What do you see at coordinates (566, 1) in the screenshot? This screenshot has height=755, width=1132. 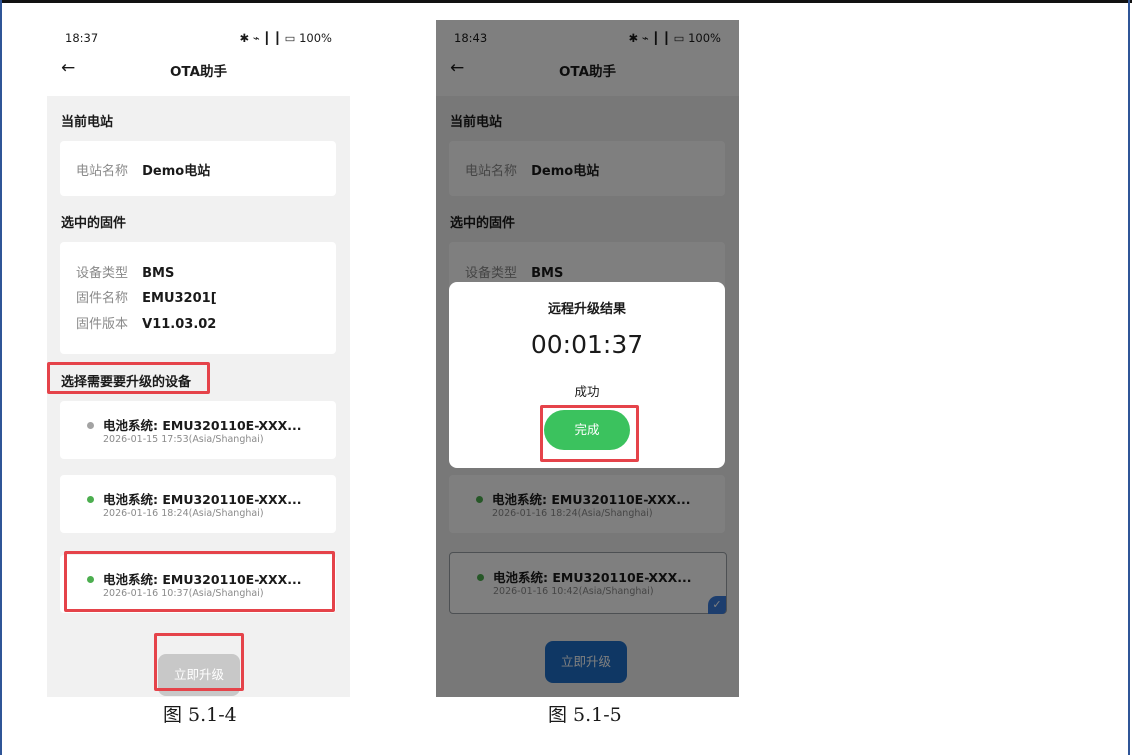 I see `frame-top-border` at bounding box center [566, 1].